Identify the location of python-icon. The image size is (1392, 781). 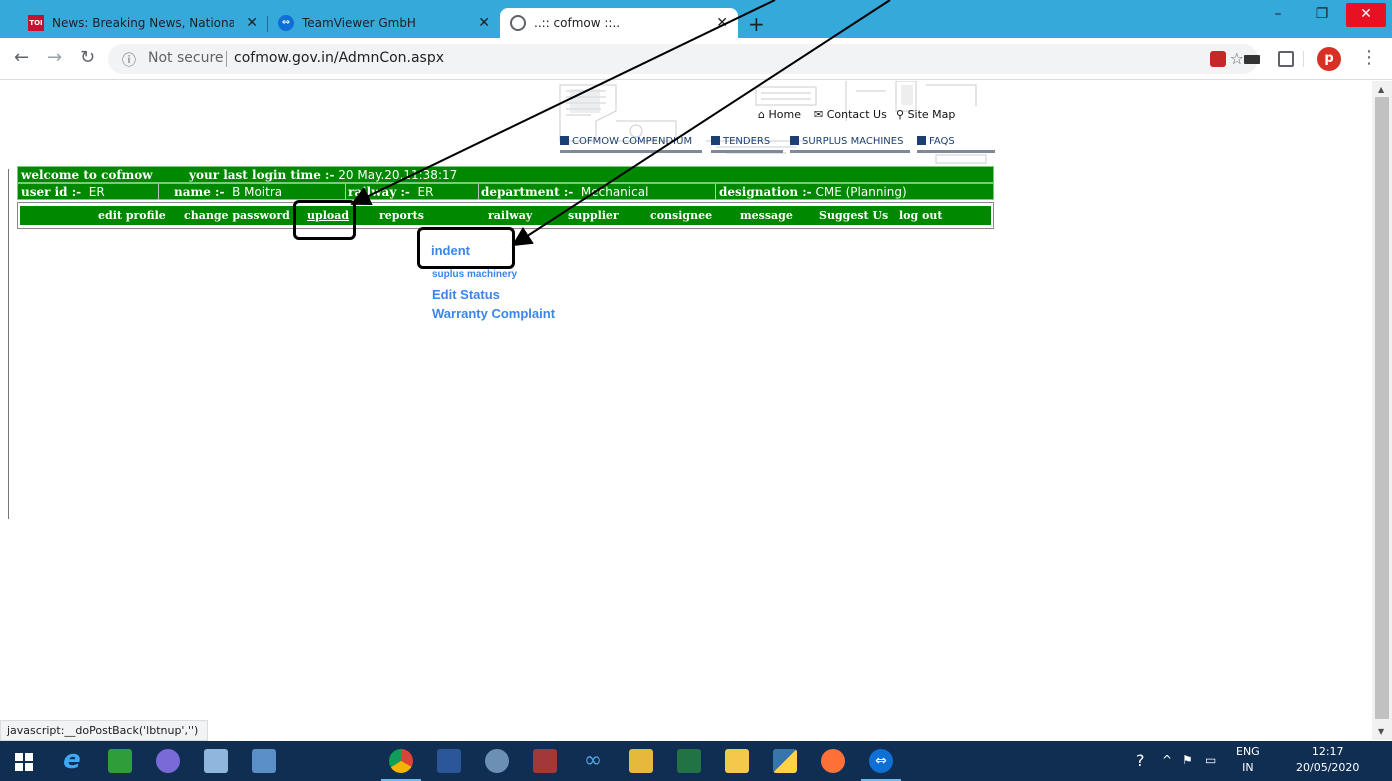
(785, 761).